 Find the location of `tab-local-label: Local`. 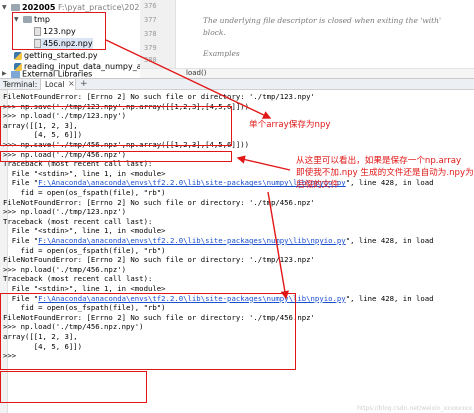

tab-local-label: Local is located at coordinates (55, 84).